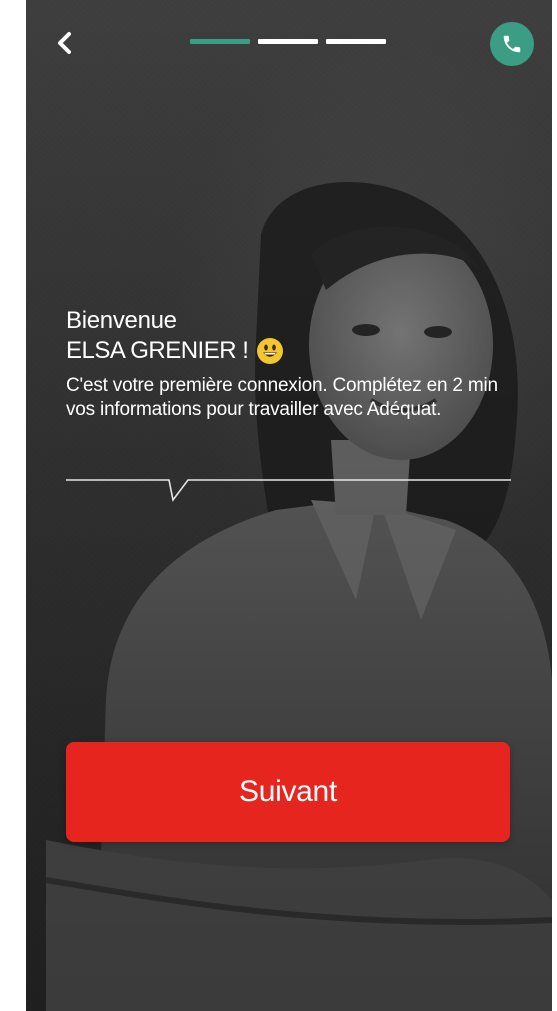 The image size is (557, 1011). I want to click on call-button, so click(512, 44).